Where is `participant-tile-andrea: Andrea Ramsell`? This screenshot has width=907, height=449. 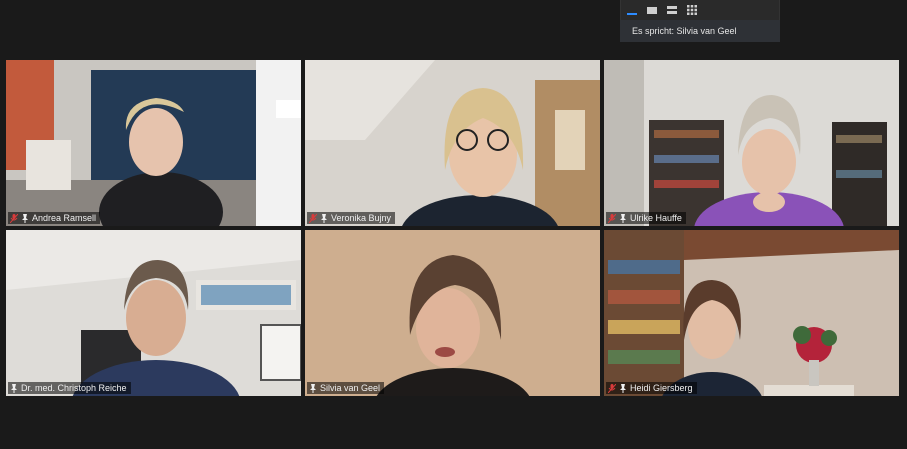
participant-tile-andrea: Andrea Ramsell is located at coordinates (153, 143).